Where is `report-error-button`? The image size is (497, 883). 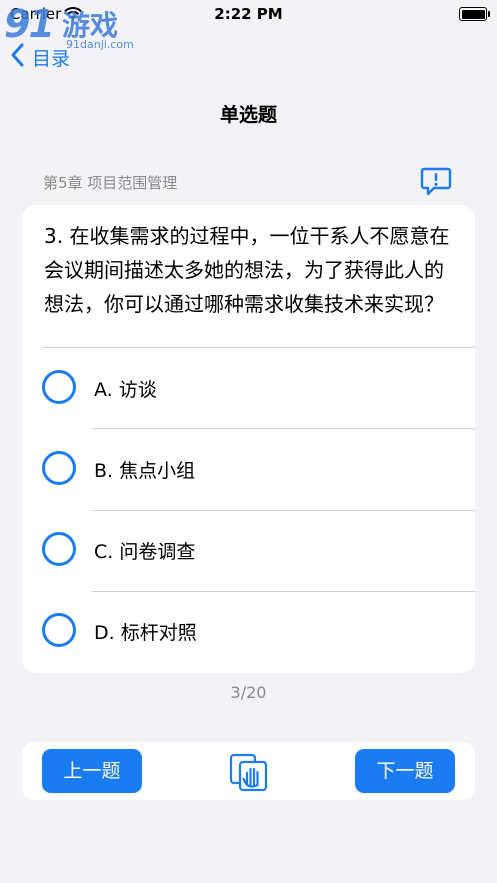 report-error-button is located at coordinates (436, 181).